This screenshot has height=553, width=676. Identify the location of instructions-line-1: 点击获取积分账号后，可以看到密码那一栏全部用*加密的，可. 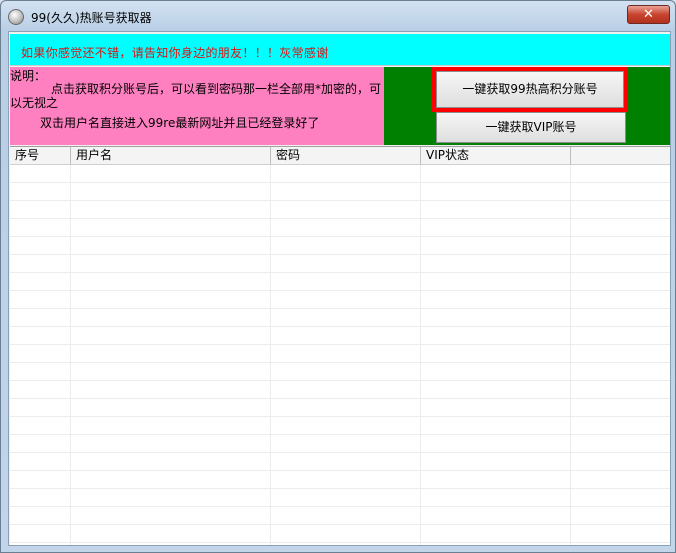
(216, 89).